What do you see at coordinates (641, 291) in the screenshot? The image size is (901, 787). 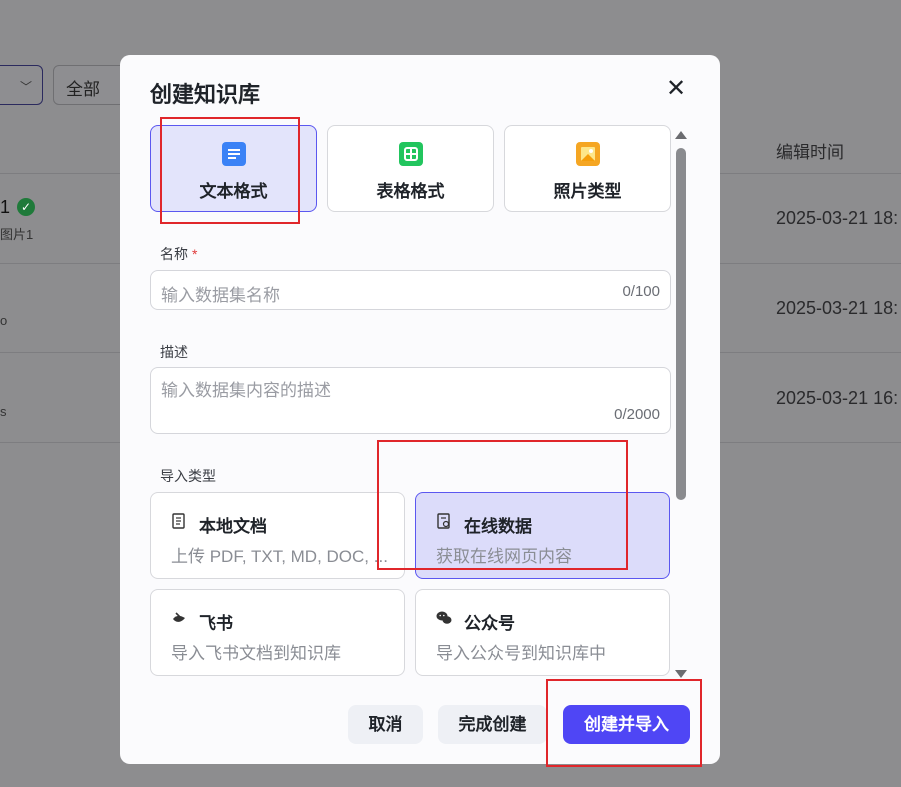 I see `name-char-count: 0/100` at bounding box center [641, 291].